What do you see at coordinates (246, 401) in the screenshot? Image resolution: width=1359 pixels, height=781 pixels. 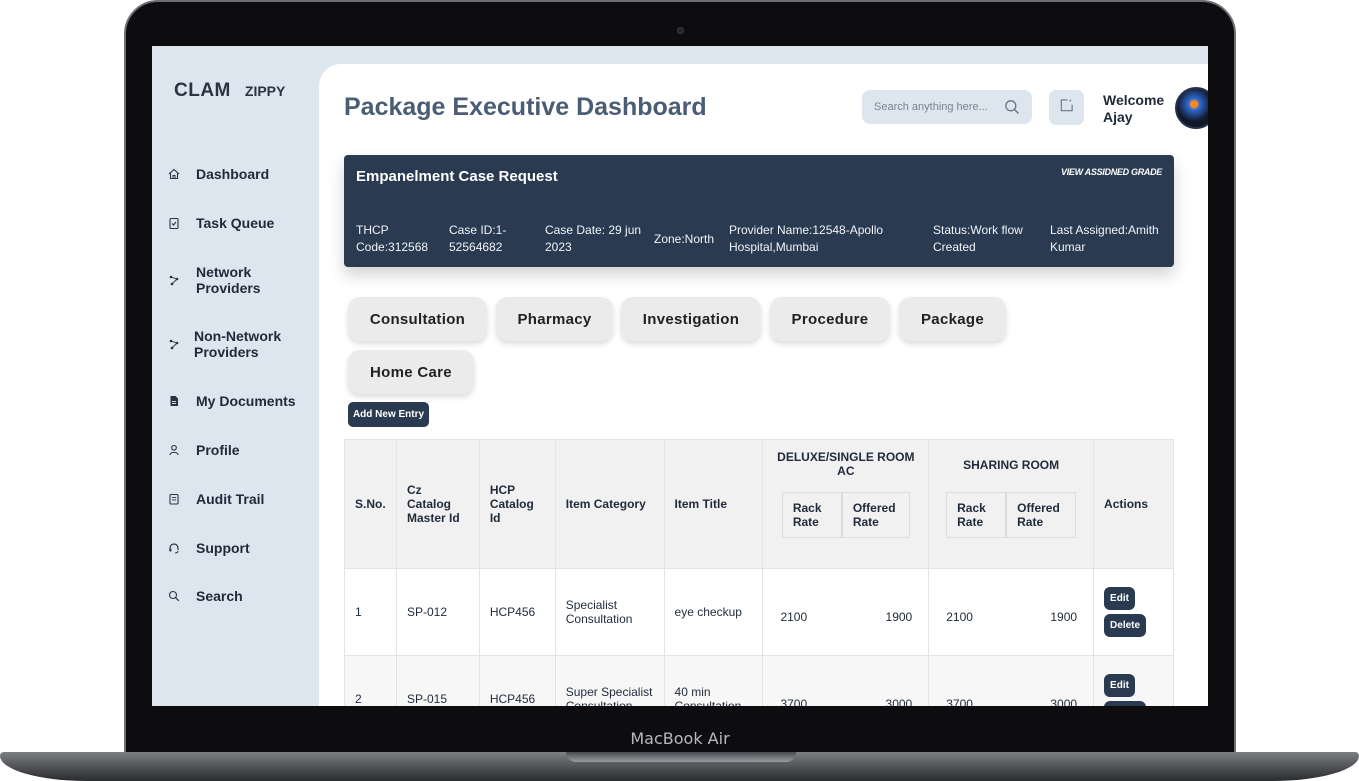 I see `sidebar-item-label: My Documents` at bounding box center [246, 401].